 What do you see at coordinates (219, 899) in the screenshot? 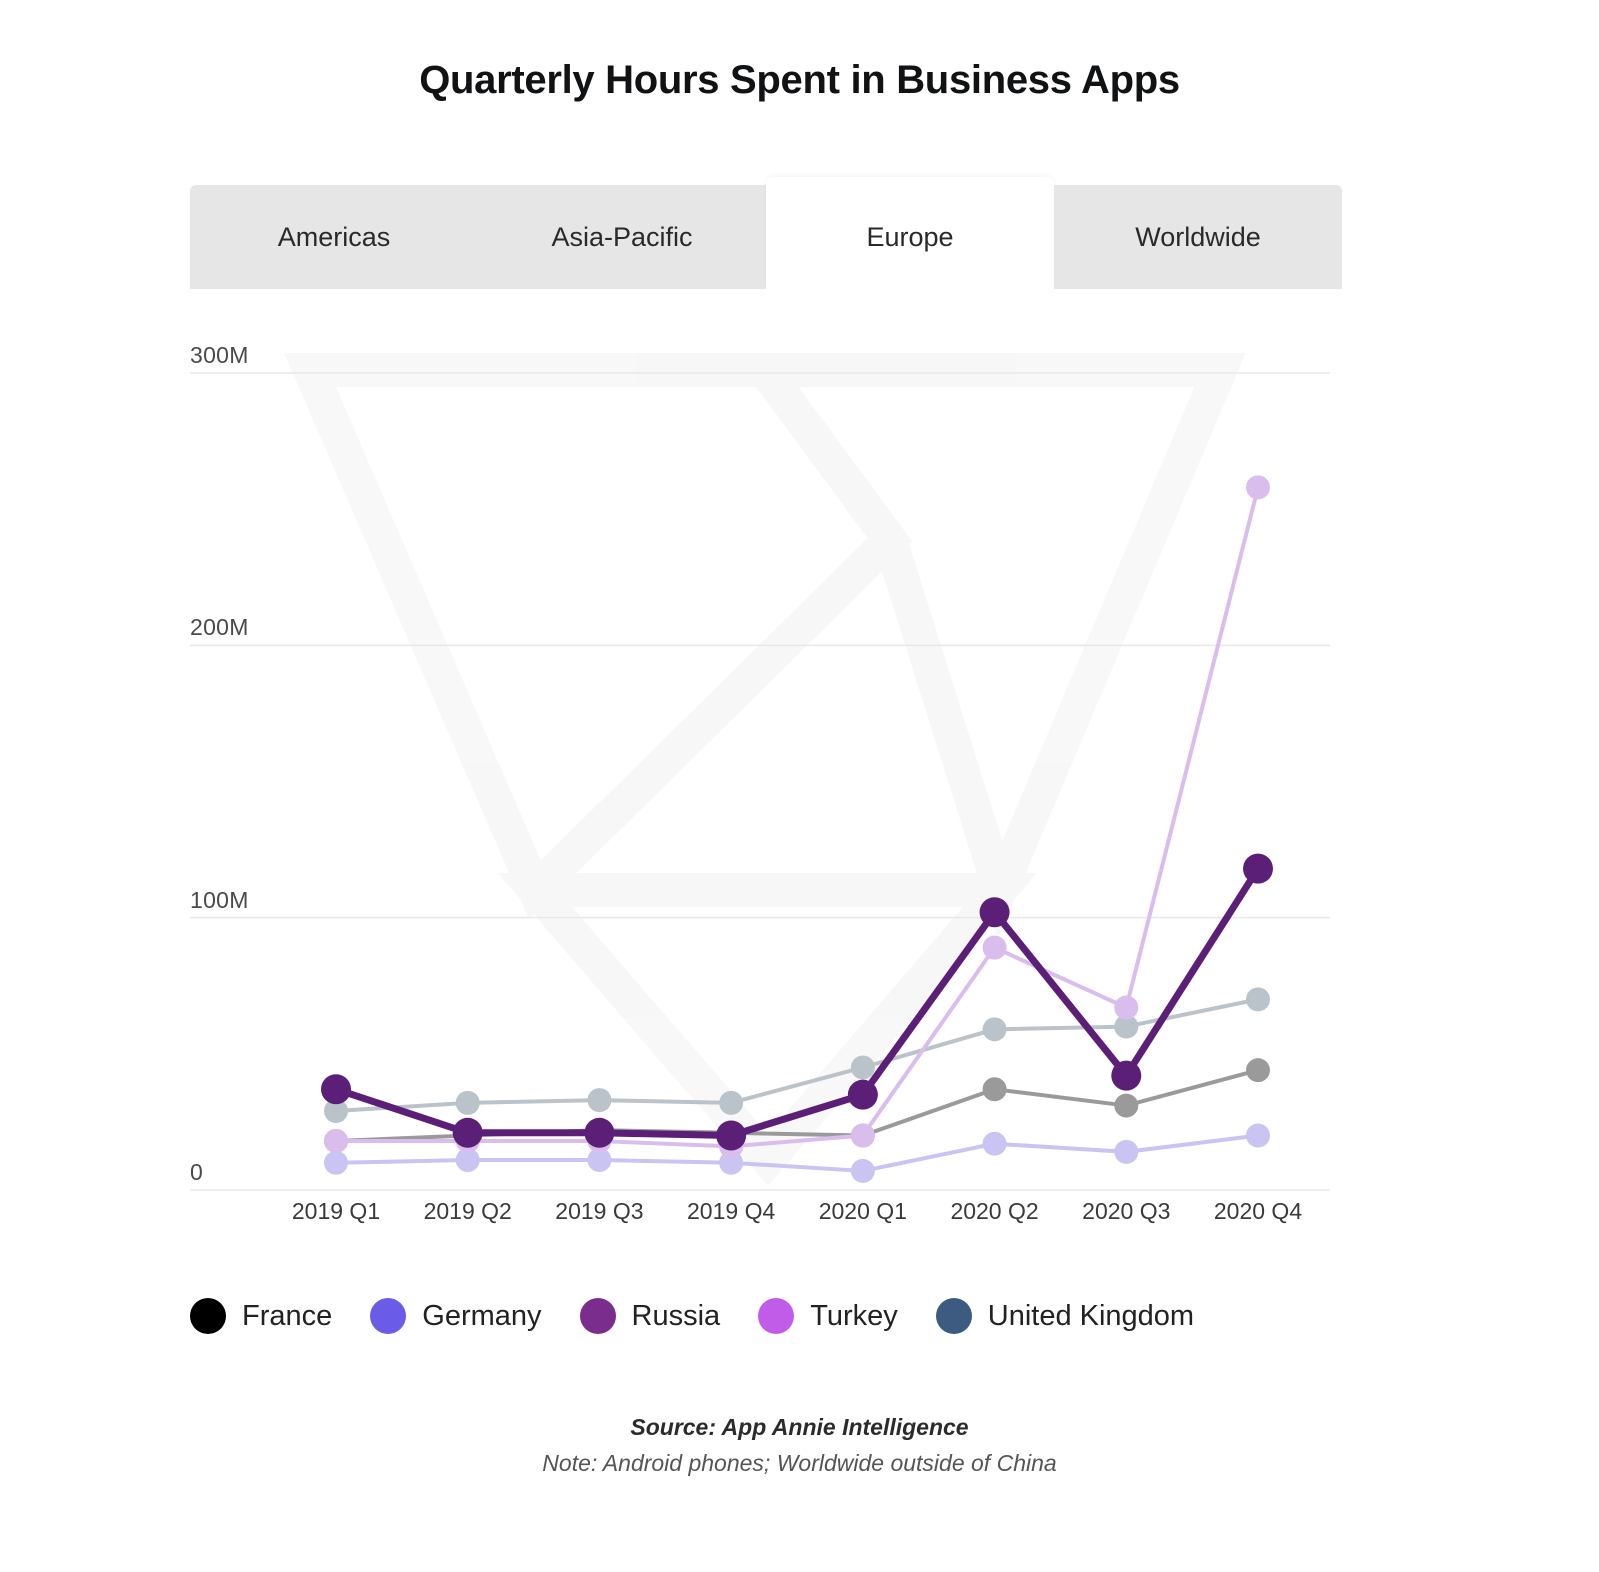
I see `y-axis-tick-label: 100M` at bounding box center [219, 899].